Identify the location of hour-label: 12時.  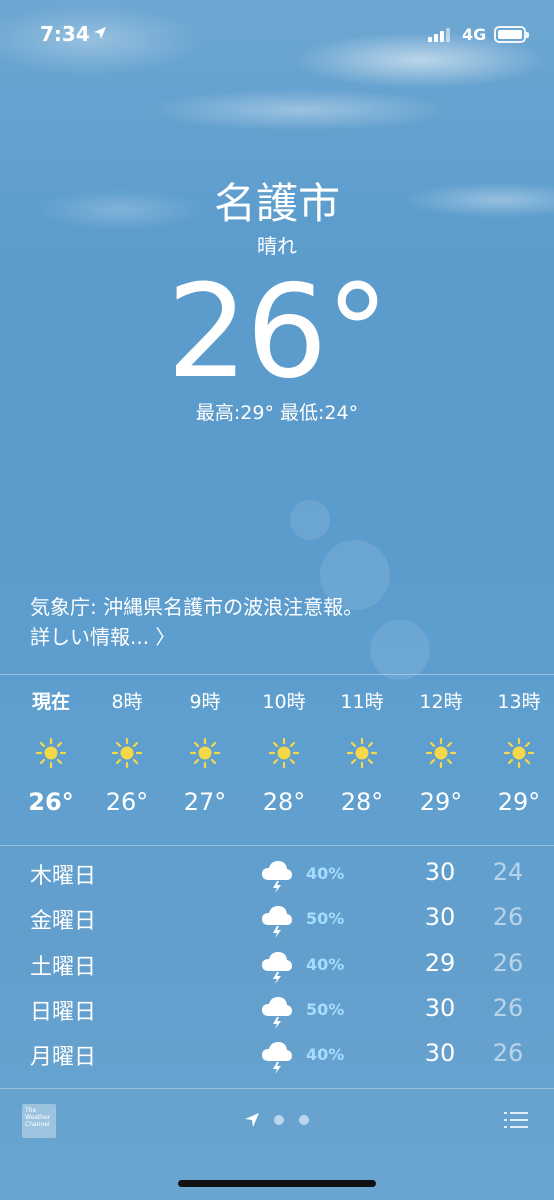
(441, 702).